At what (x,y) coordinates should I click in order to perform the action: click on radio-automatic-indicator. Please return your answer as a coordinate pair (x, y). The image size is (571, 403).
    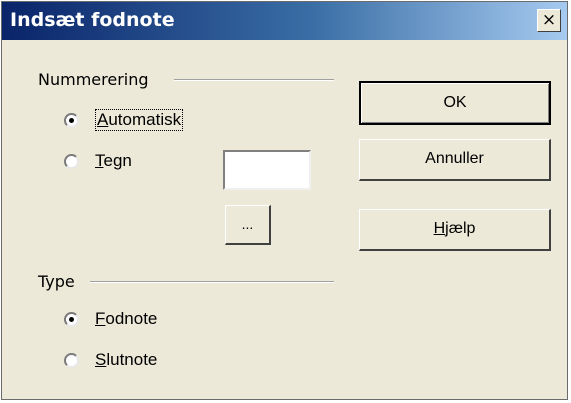
    Looking at the image, I should click on (71, 120).